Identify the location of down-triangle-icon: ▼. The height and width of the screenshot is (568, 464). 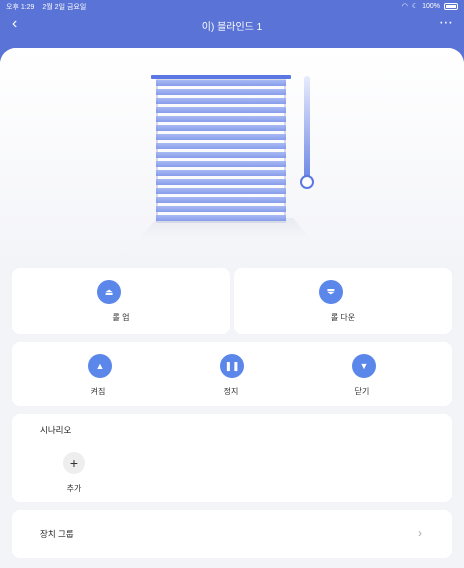
(364, 366).